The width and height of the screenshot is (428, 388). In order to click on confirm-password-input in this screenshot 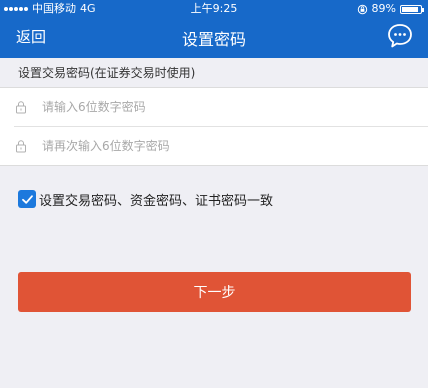, I will do `click(222, 146)`.